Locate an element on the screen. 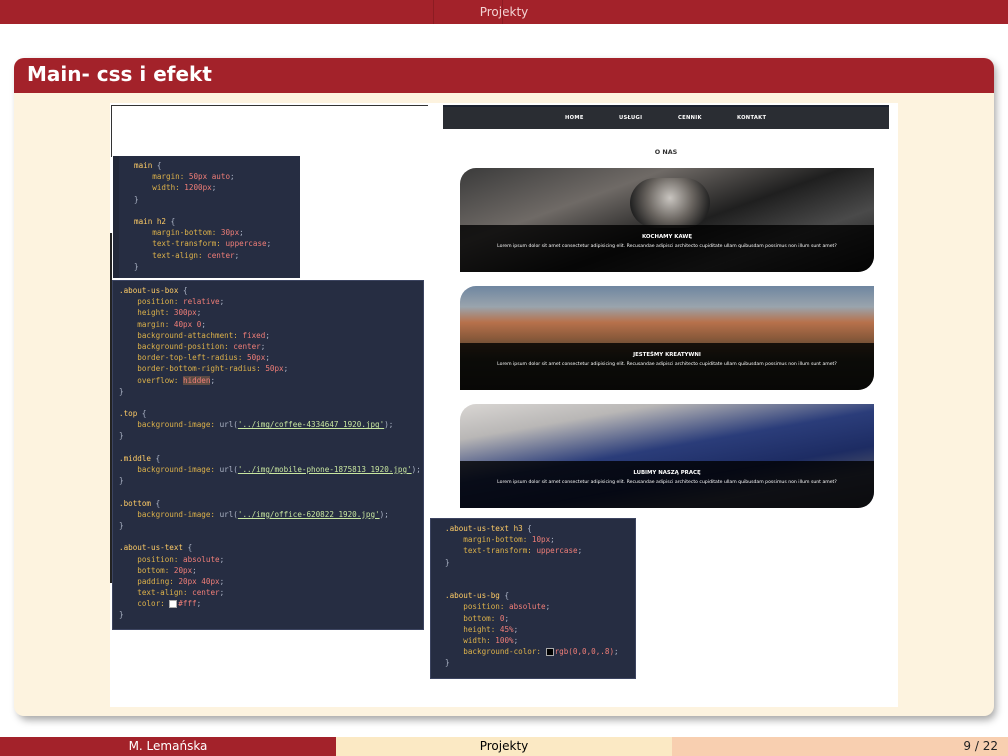 Image resolution: width=1008 pixels, height=756 pixels. card-title: LUBIMY NASZĄ PRACĘ is located at coordinates (667, 473).